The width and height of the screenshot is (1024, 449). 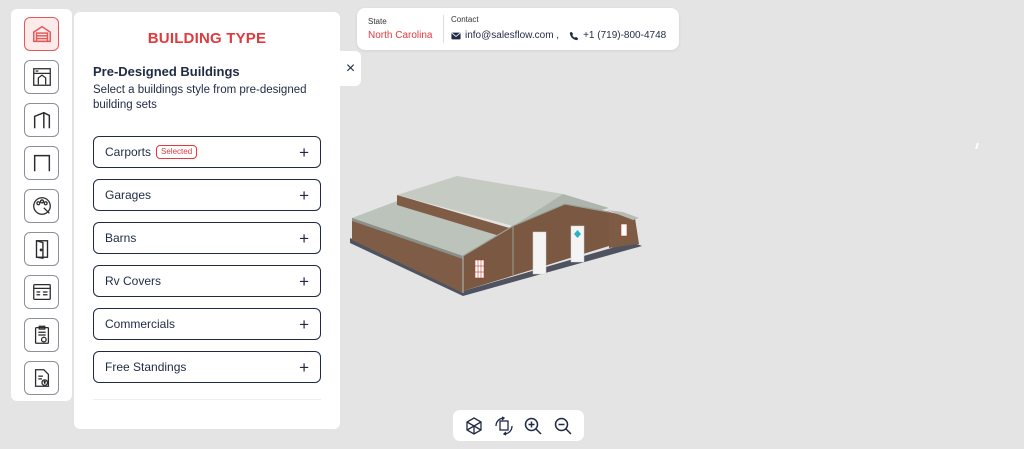 I want to click on rotate-view-button, so click(x=504, y=426).